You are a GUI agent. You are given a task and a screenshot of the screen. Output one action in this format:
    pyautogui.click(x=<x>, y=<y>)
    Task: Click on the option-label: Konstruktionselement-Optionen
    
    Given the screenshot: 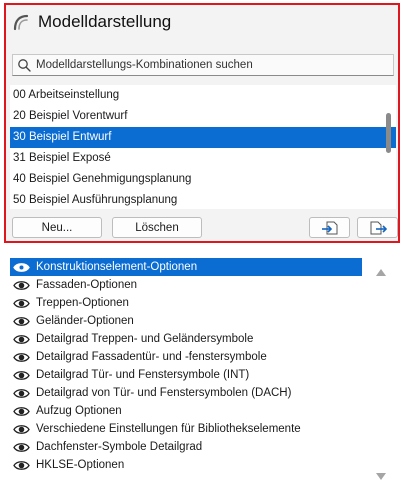 What is the action you would take?
    pyautogui.click(x=117, y=267)
    